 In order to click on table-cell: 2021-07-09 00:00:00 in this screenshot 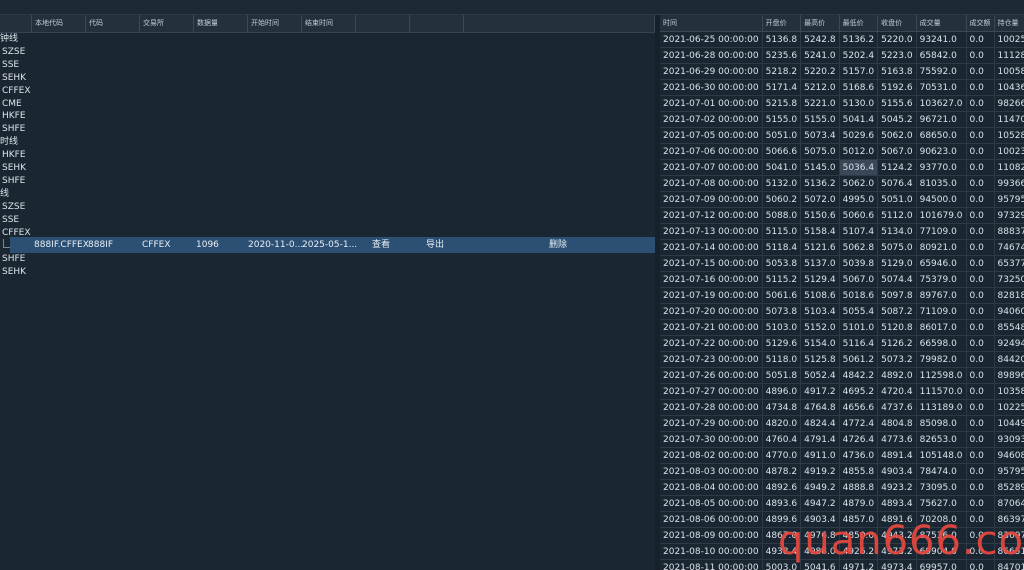, I will do `click(711, 199)`.